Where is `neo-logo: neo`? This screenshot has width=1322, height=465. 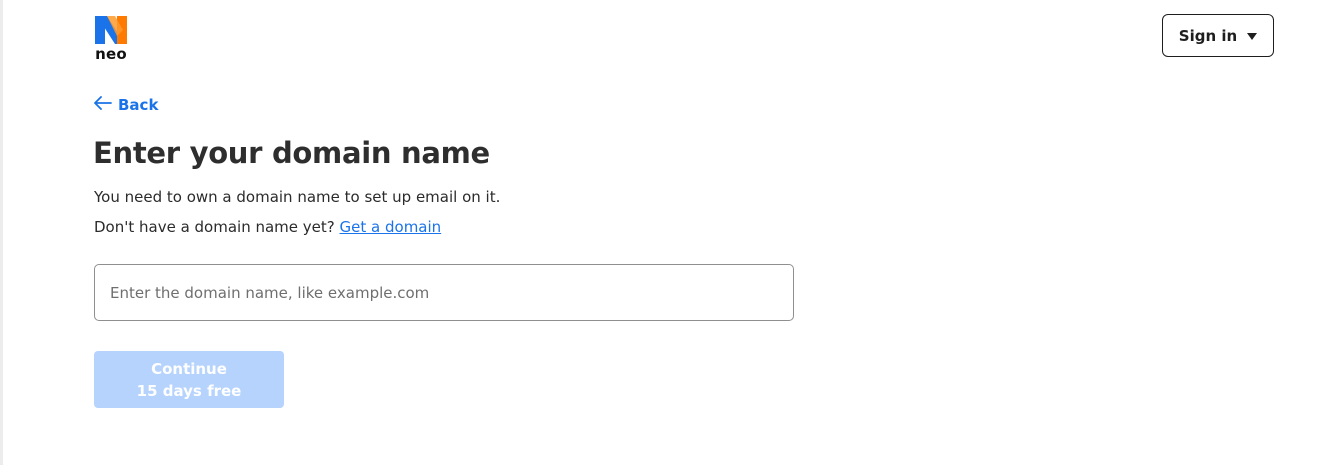 neo-logo: neo is located at coordinates (111, 39).